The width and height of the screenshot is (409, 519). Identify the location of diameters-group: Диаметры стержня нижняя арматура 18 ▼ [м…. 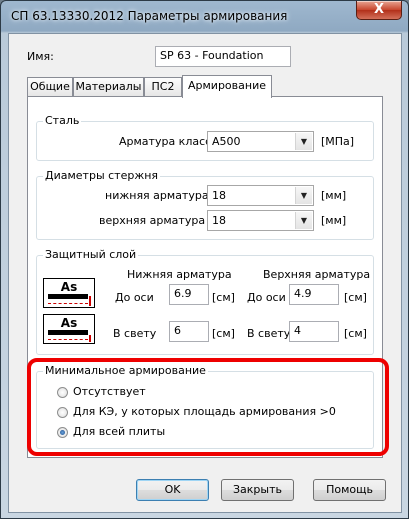
(205, 204).